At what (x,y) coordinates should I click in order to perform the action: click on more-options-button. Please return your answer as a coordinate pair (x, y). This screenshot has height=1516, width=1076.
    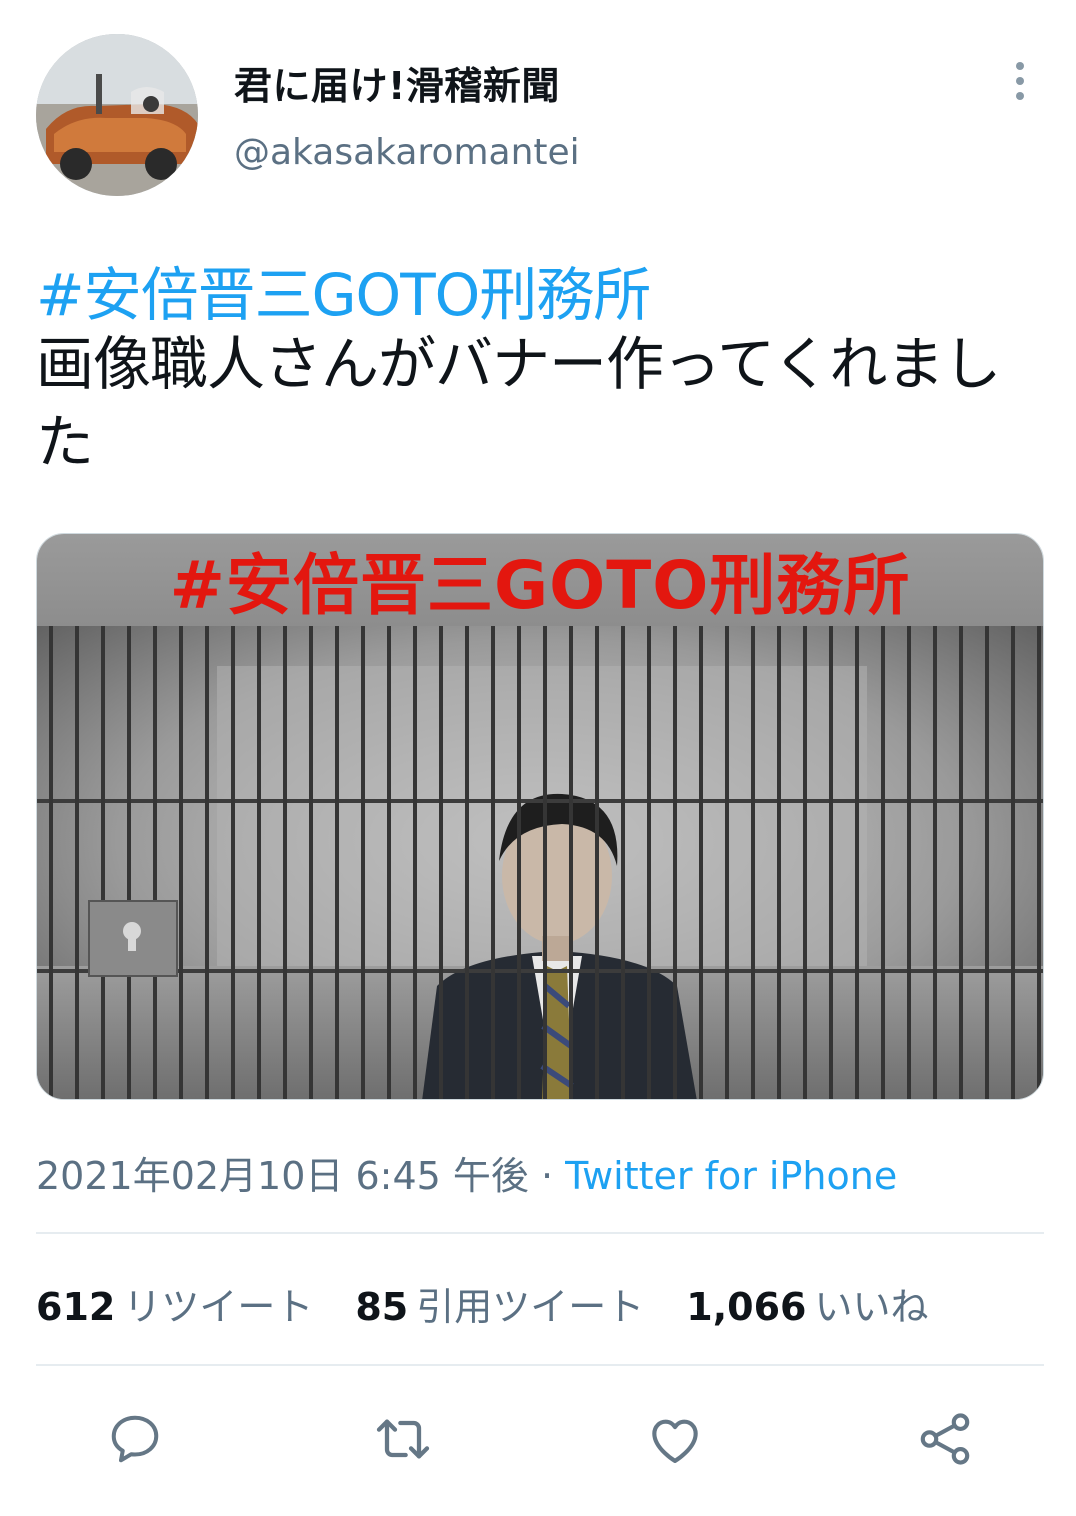
    Looking at the image, I should click on (1020, 81).